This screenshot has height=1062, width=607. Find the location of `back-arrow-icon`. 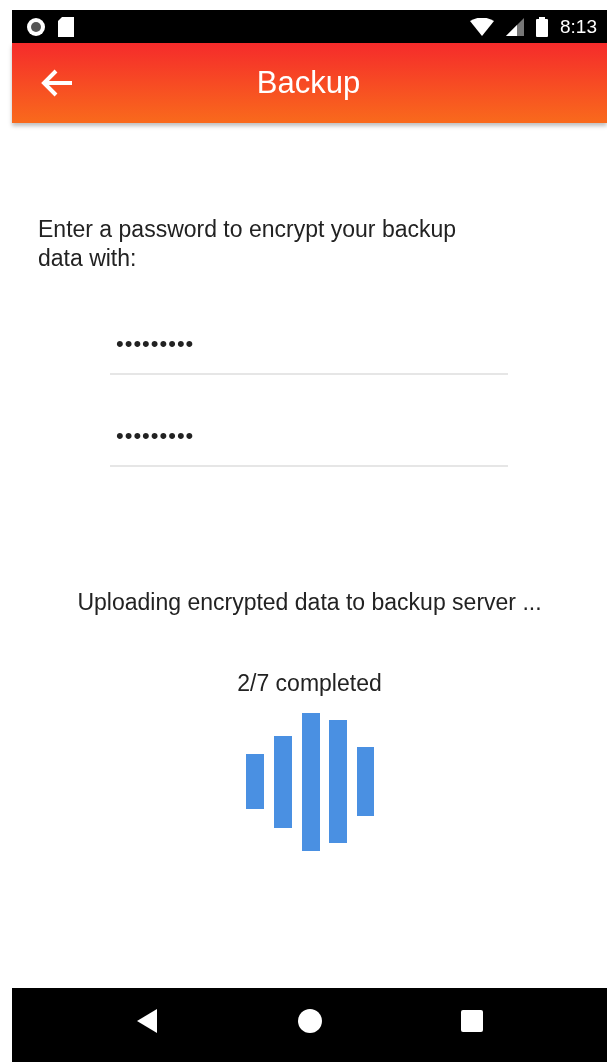

back-arrow-icon is located at coordinates (57, 83).